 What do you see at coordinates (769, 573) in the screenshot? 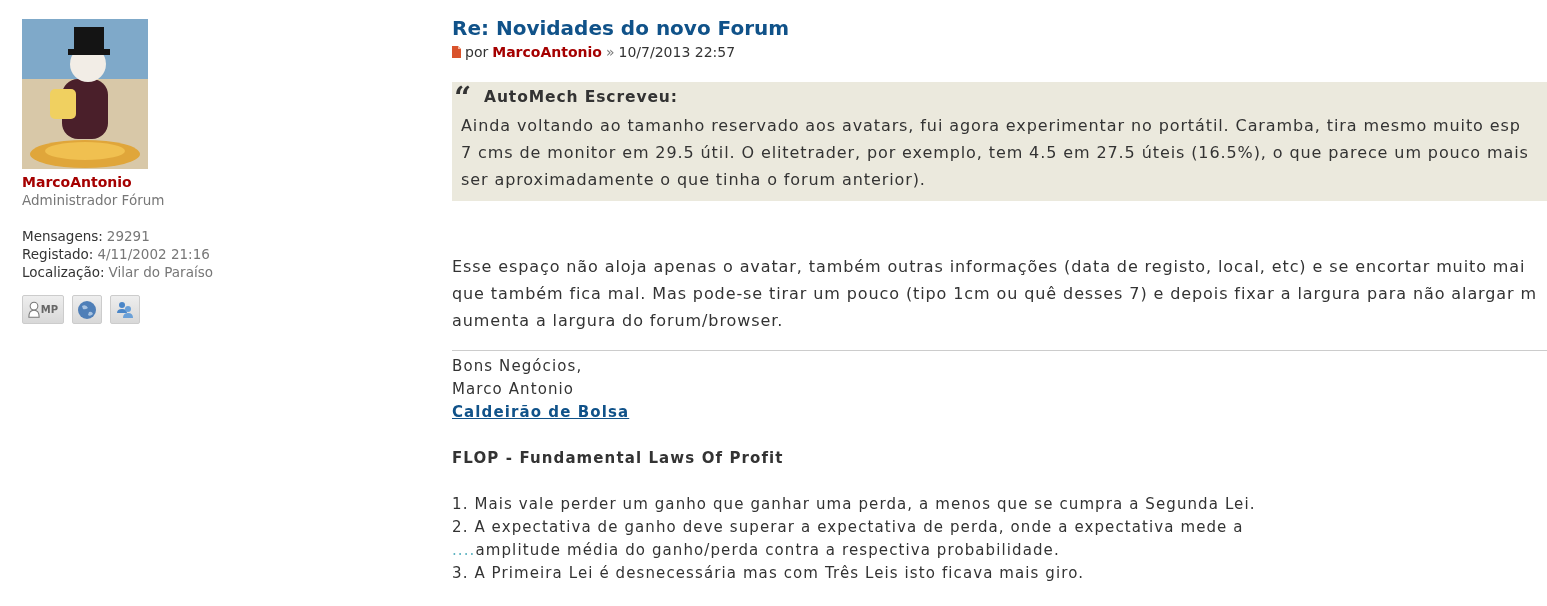
I see `law-text: 3. A Primeira Lei é desnecessária mas com Três Leis isto ficava mais giro.` at bounding box center [769, 573].